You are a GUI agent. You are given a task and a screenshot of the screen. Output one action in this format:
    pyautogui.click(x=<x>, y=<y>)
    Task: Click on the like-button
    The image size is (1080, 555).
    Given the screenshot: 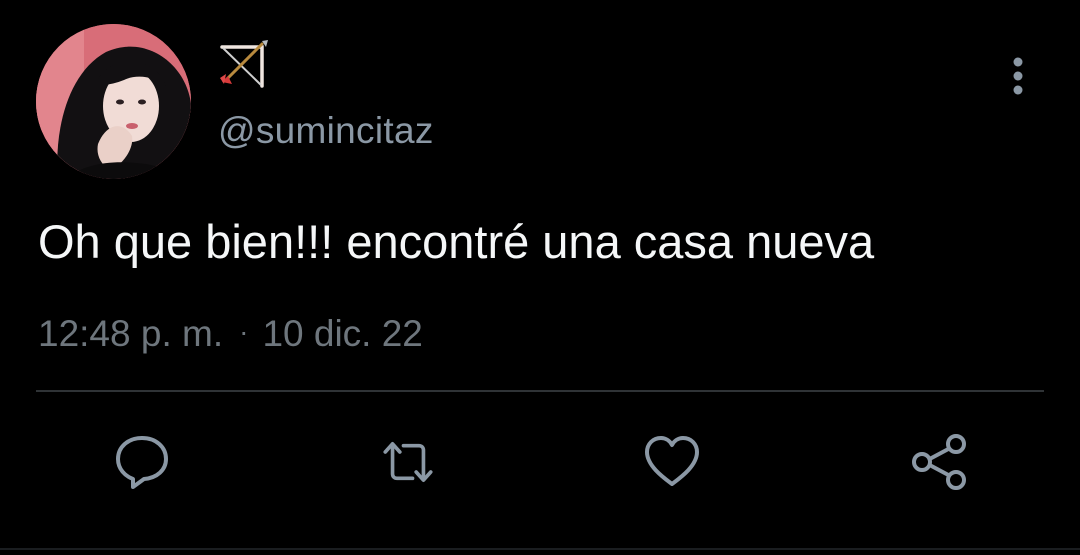 What is the action you would take?
    pyautogui.click(x=672, y=462)
    